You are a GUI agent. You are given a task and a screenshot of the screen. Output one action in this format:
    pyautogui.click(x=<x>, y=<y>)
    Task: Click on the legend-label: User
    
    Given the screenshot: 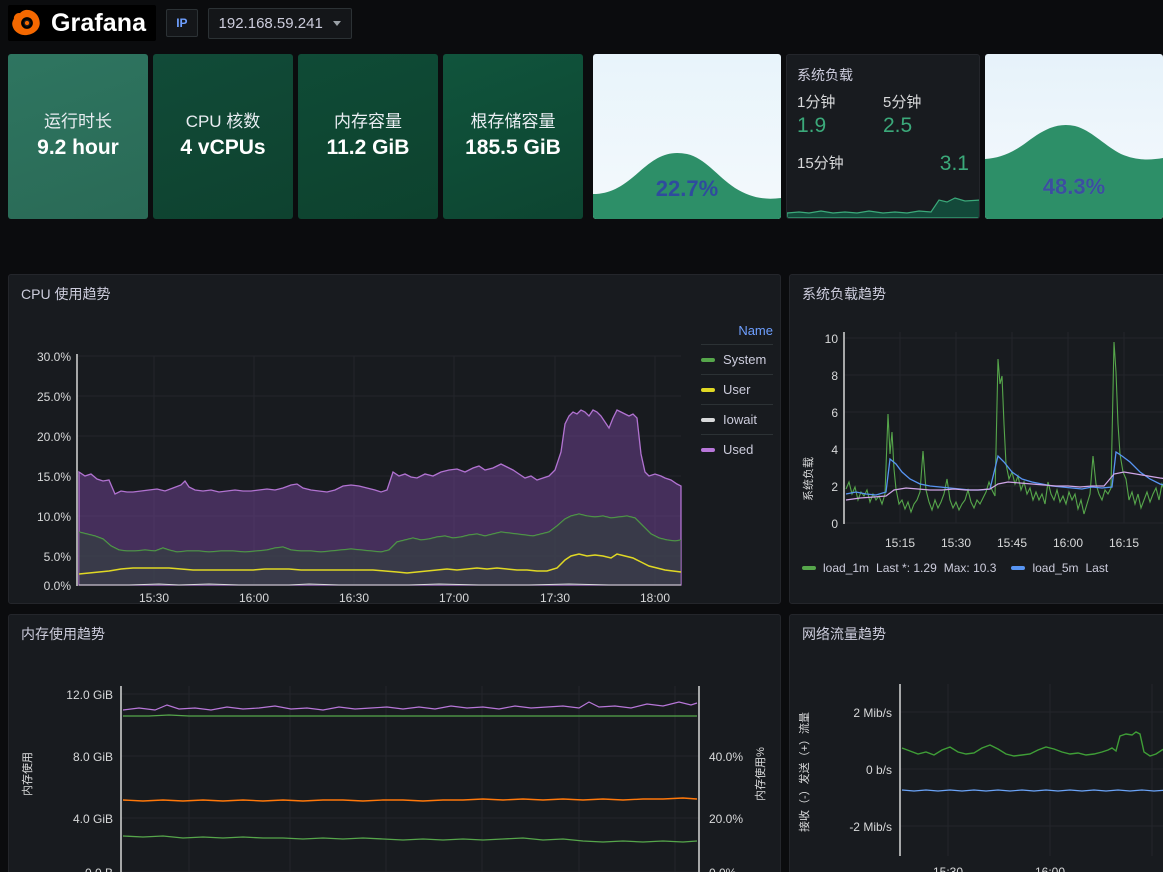 What is the action you would take?
    pyautogui.click(x=737, y=389)
    